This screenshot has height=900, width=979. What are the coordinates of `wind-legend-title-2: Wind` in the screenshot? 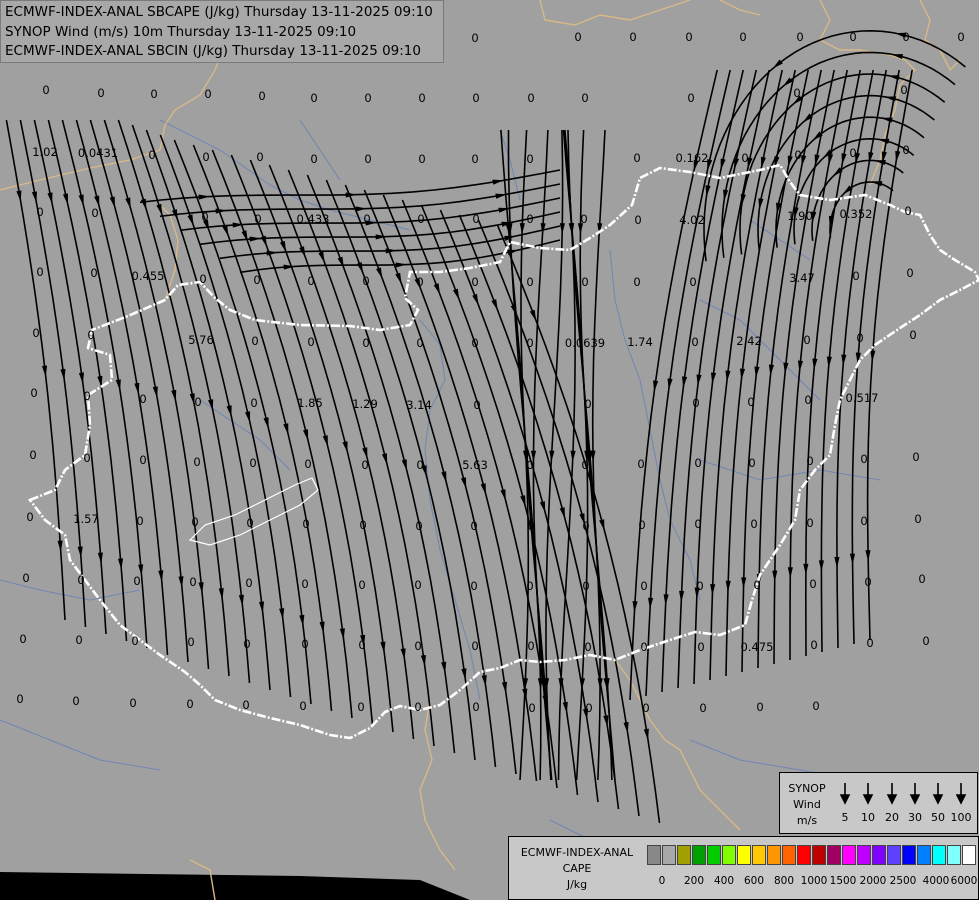 It's located at (807, 804).